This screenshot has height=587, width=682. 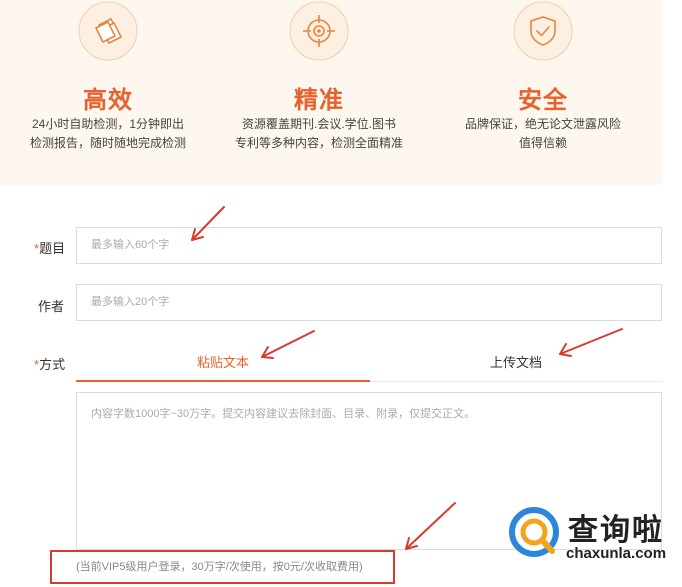 I want to click on arrow-to-paste-tab-icon, so click(x=288, y=344).